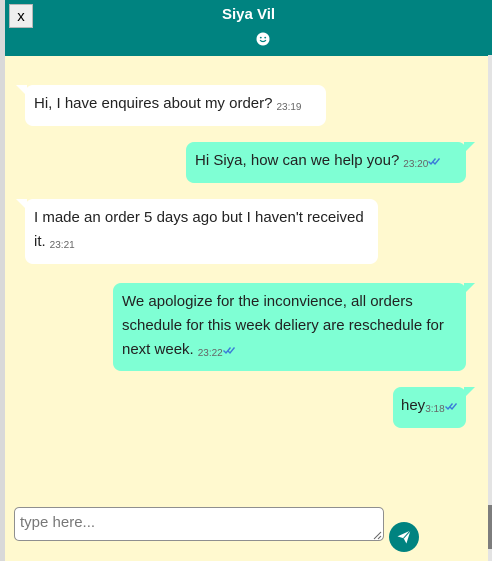 Image resolution: width=492 pixels, height=561 pixels. I want to click on message-time: 23:19, so click(289, 107).